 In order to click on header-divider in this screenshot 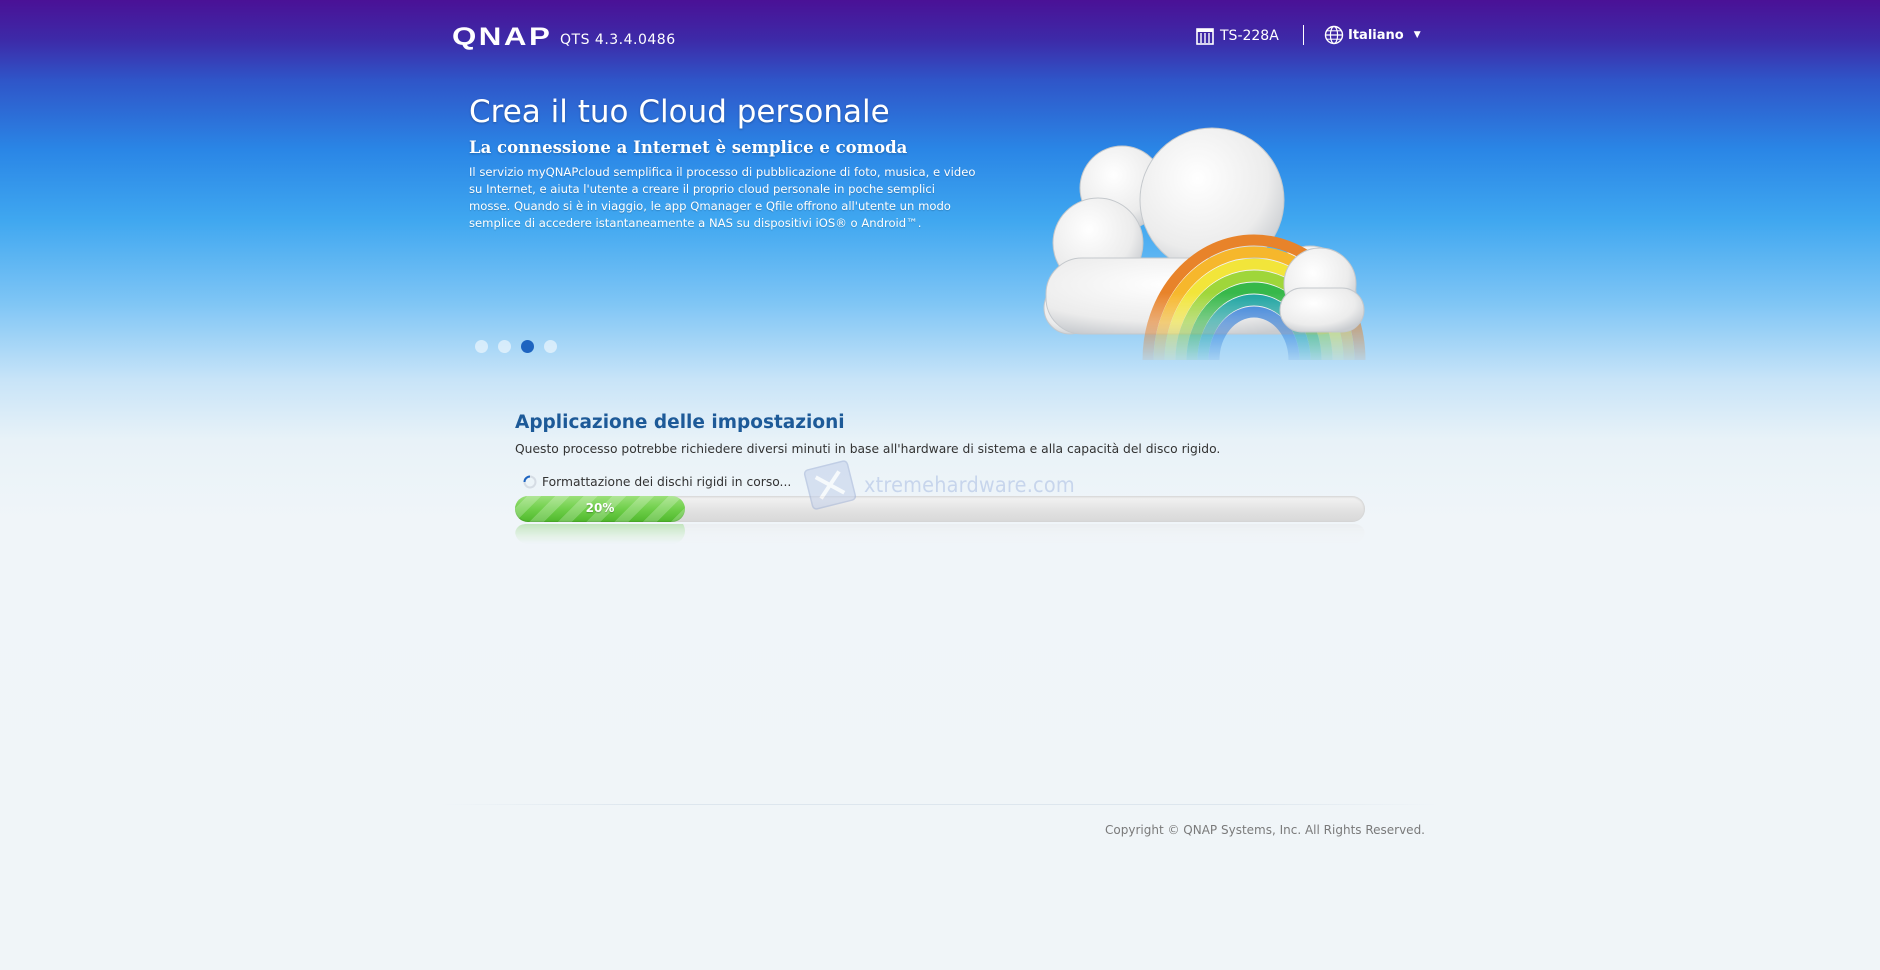, I will do `click(1303, 35)`.